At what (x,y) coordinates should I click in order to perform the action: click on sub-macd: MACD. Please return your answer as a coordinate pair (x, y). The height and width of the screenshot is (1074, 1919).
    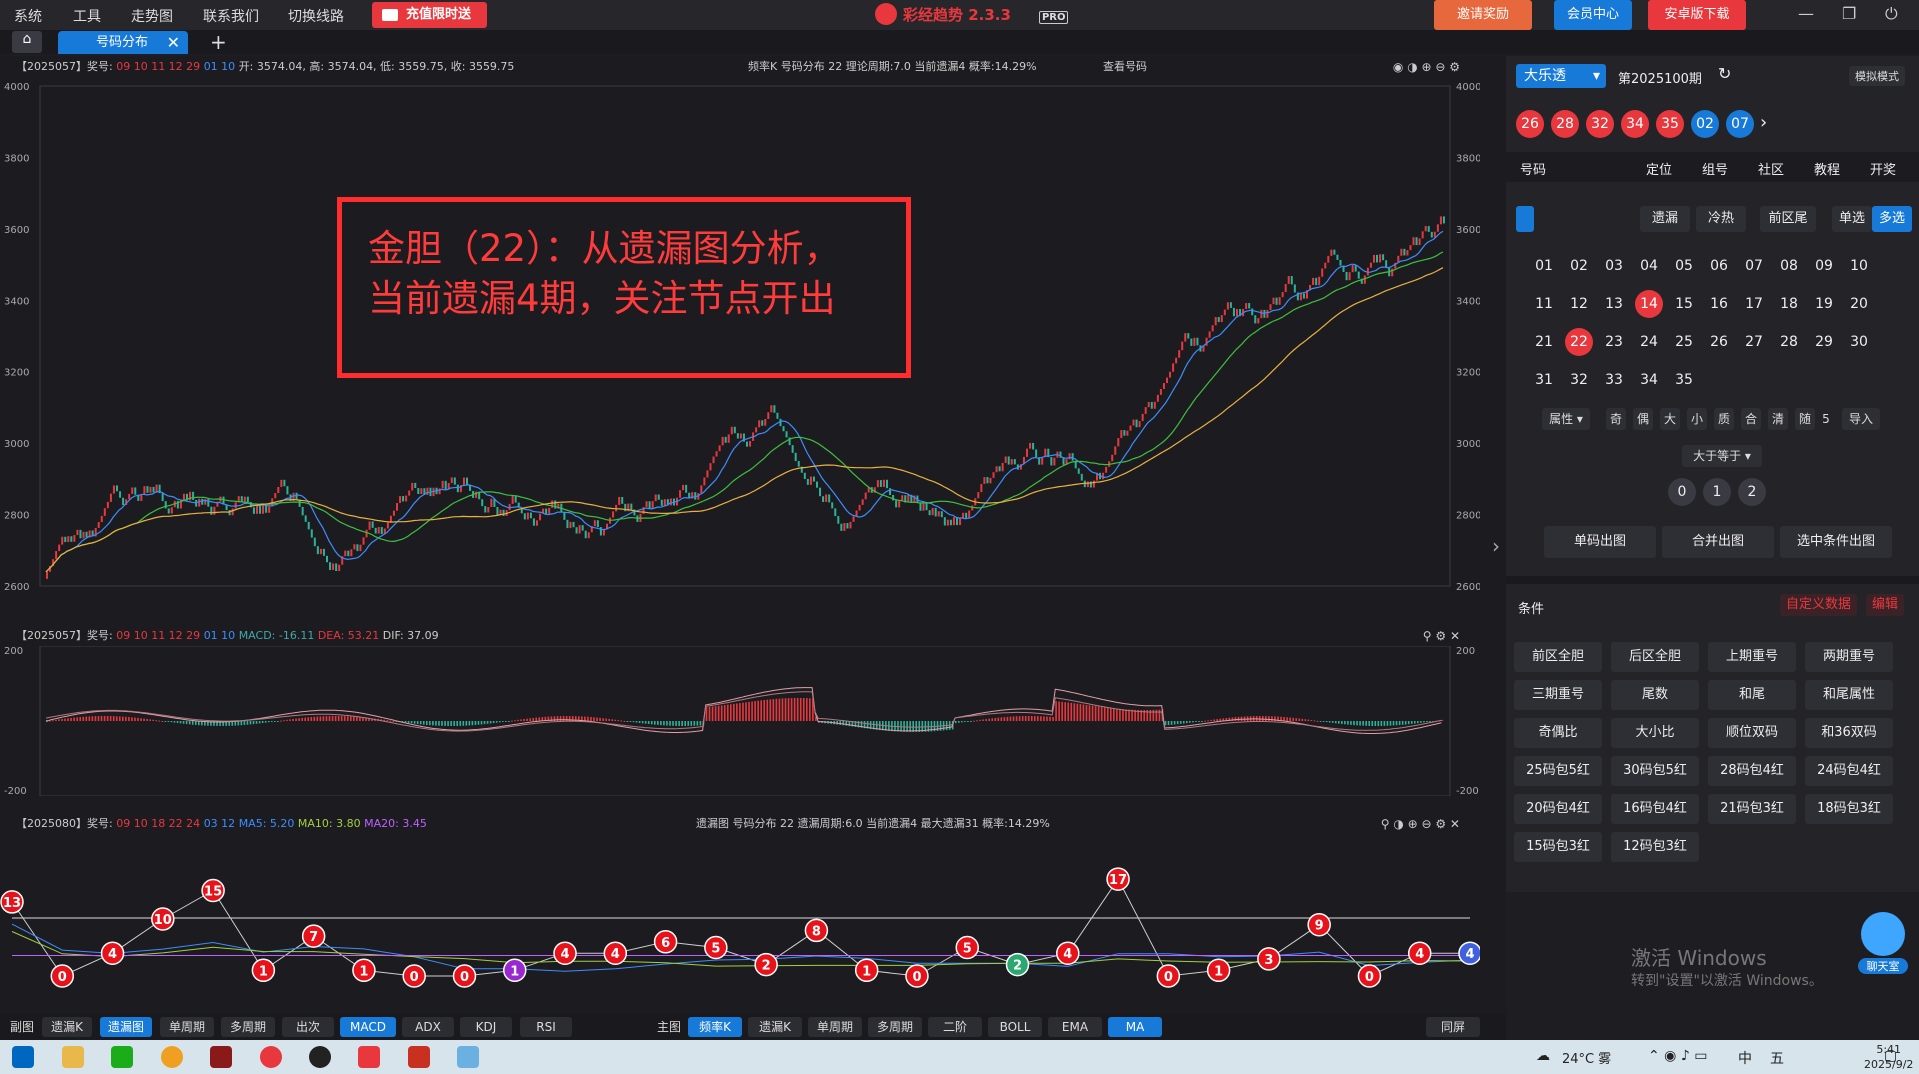
    Looking at the image, I should click on (368, 1027).